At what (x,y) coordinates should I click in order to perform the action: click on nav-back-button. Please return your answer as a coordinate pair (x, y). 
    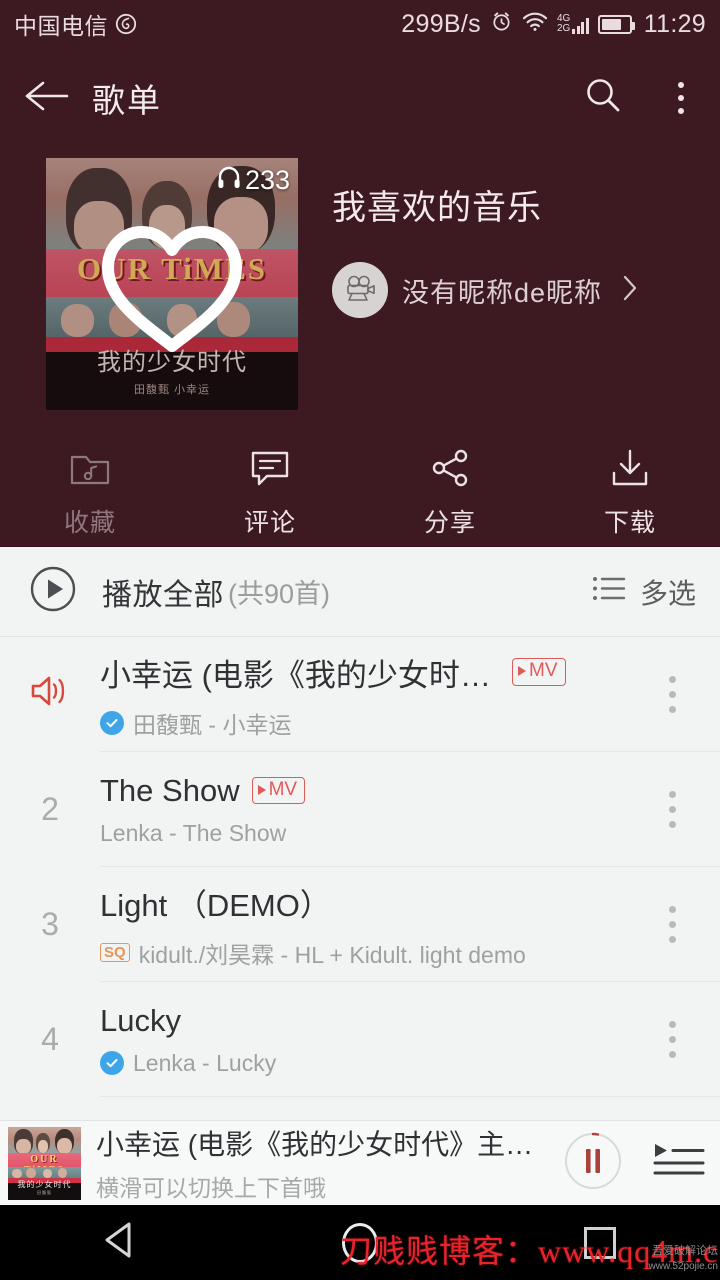
    Looking at the image, I should click on (120, 1242).